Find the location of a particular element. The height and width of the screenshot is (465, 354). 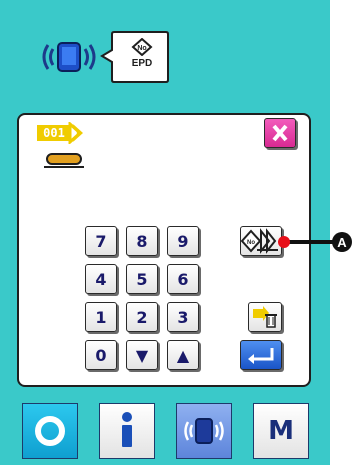

delete-data-button is located at coordinates (265, 317).